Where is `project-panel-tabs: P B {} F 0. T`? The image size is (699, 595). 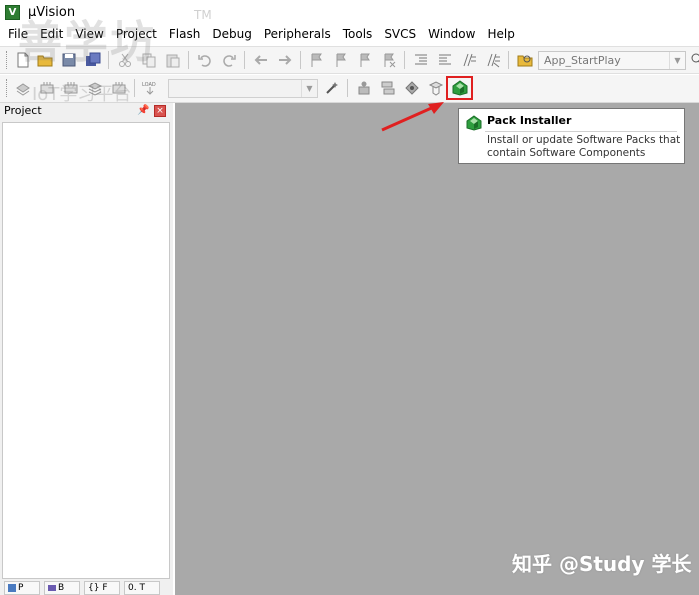
project-panel-tabs: P B {} F 0. T is located at coordinates (86, 588).